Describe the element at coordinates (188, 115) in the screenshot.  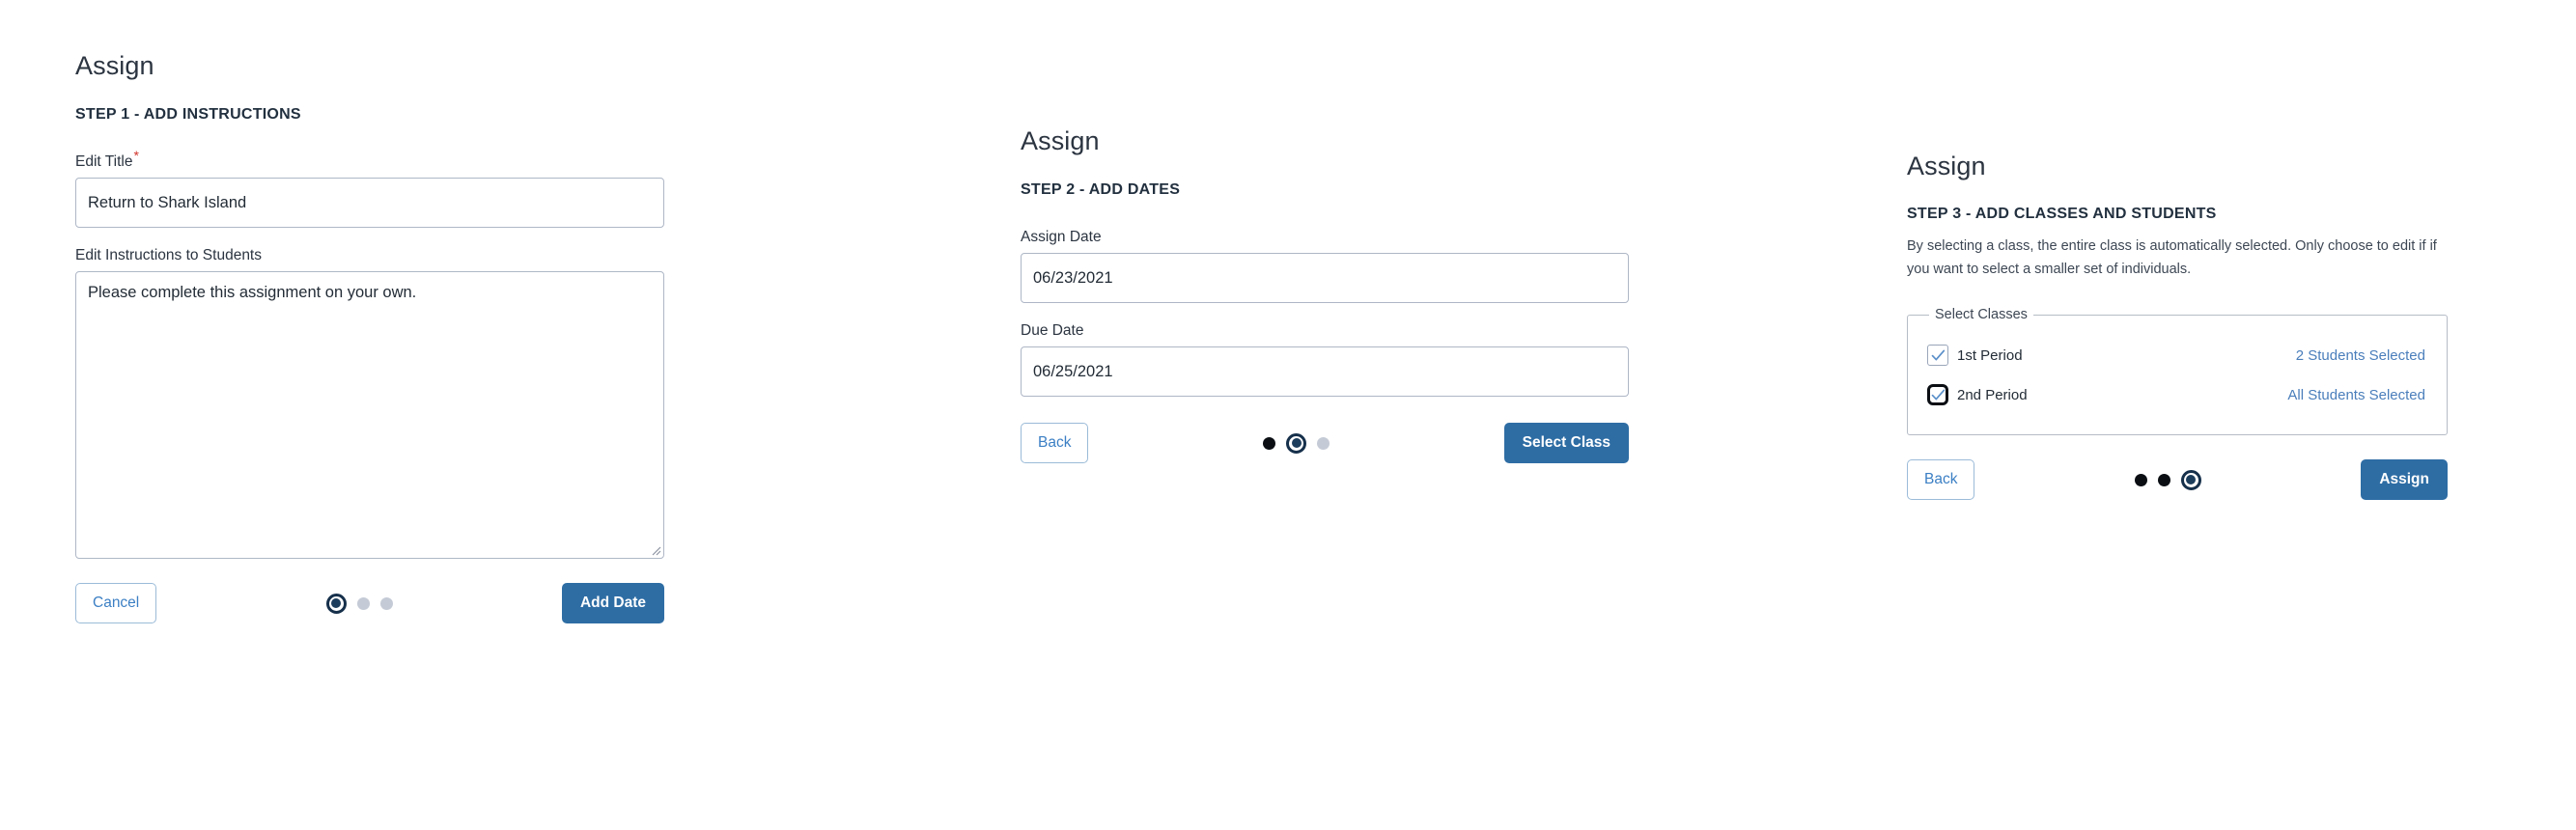
I see `step1-heading: STEP 1 - ADD INSTRUCTIONS` at that location.